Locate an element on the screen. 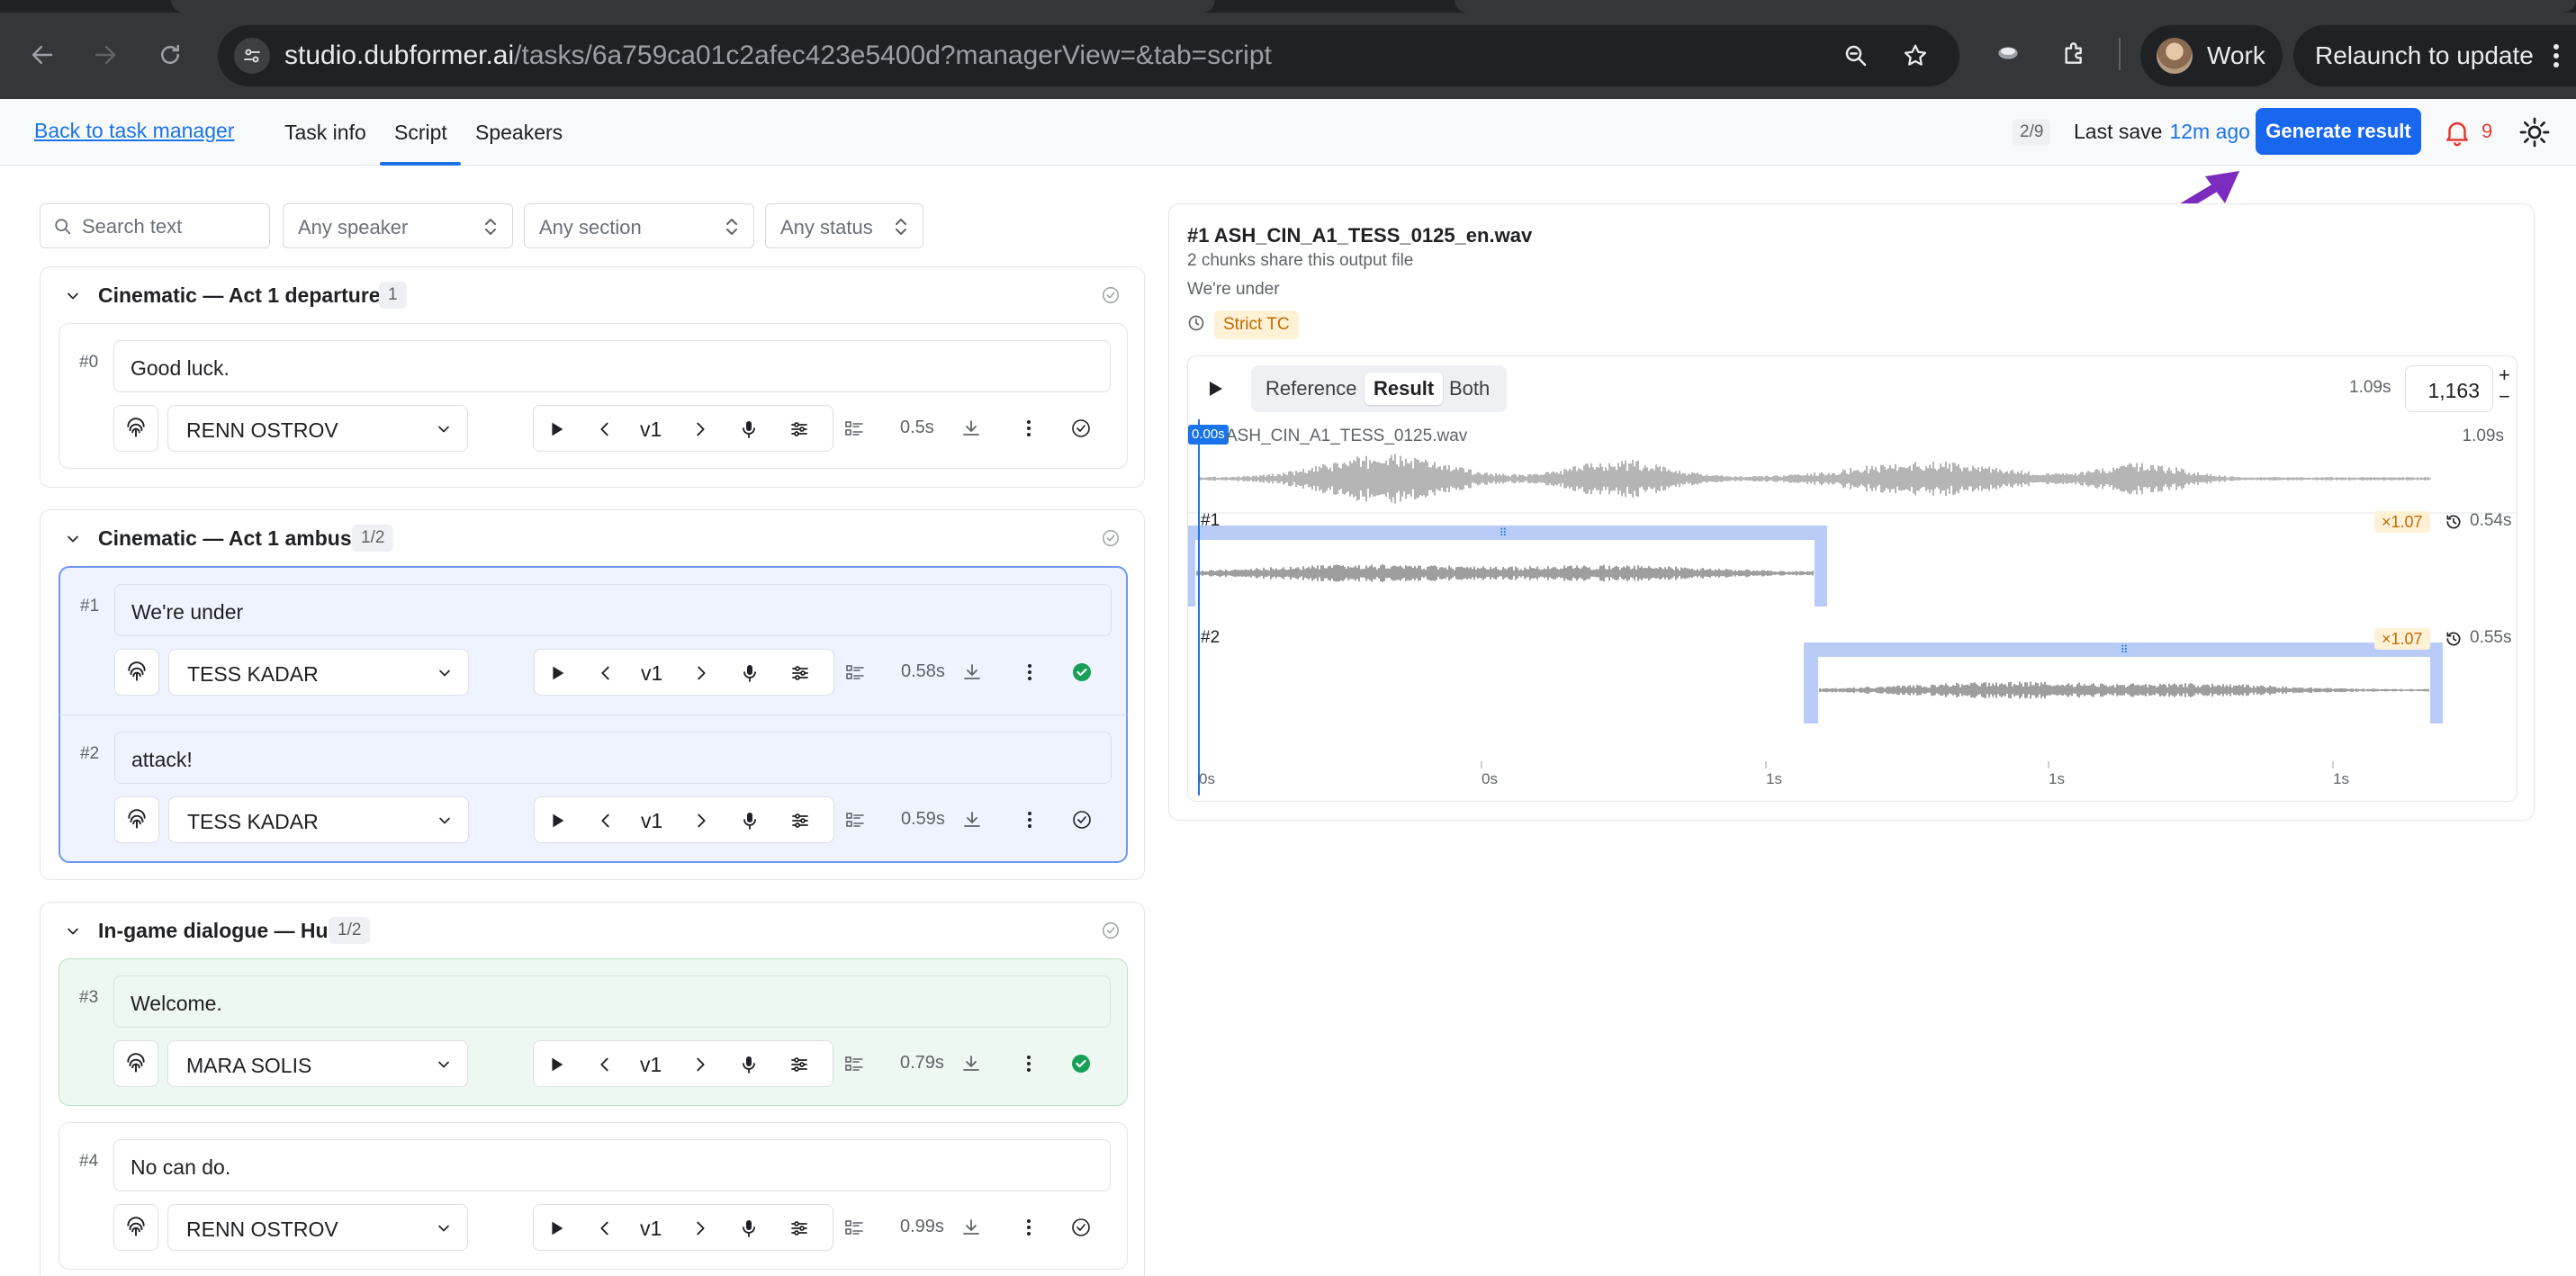  media-control-icon is located at coordinates (2008, 53).